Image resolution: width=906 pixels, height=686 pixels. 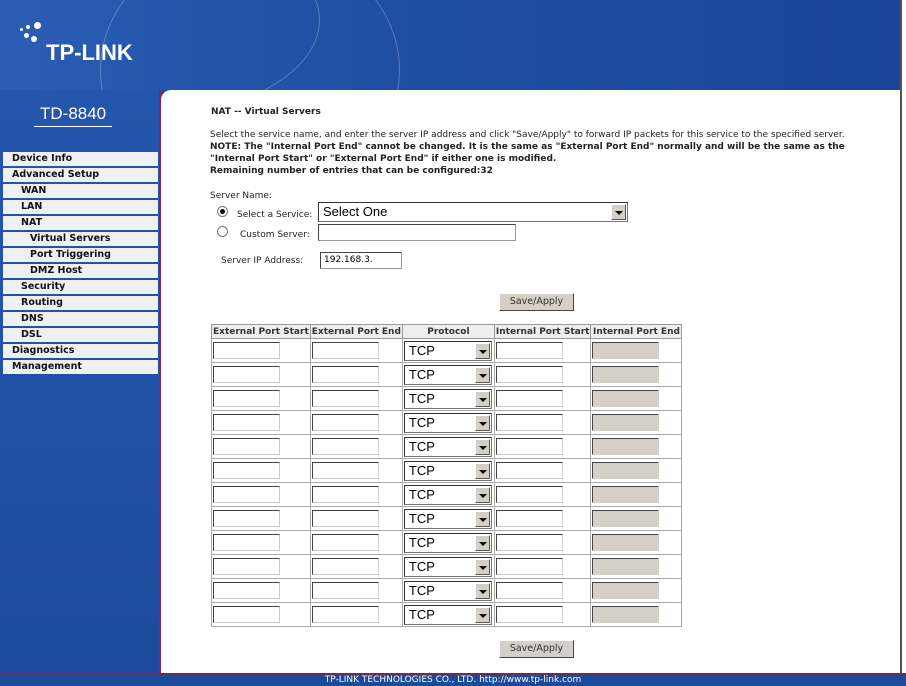 I want to click on service-select: Select One, so click(x=473, y=212).